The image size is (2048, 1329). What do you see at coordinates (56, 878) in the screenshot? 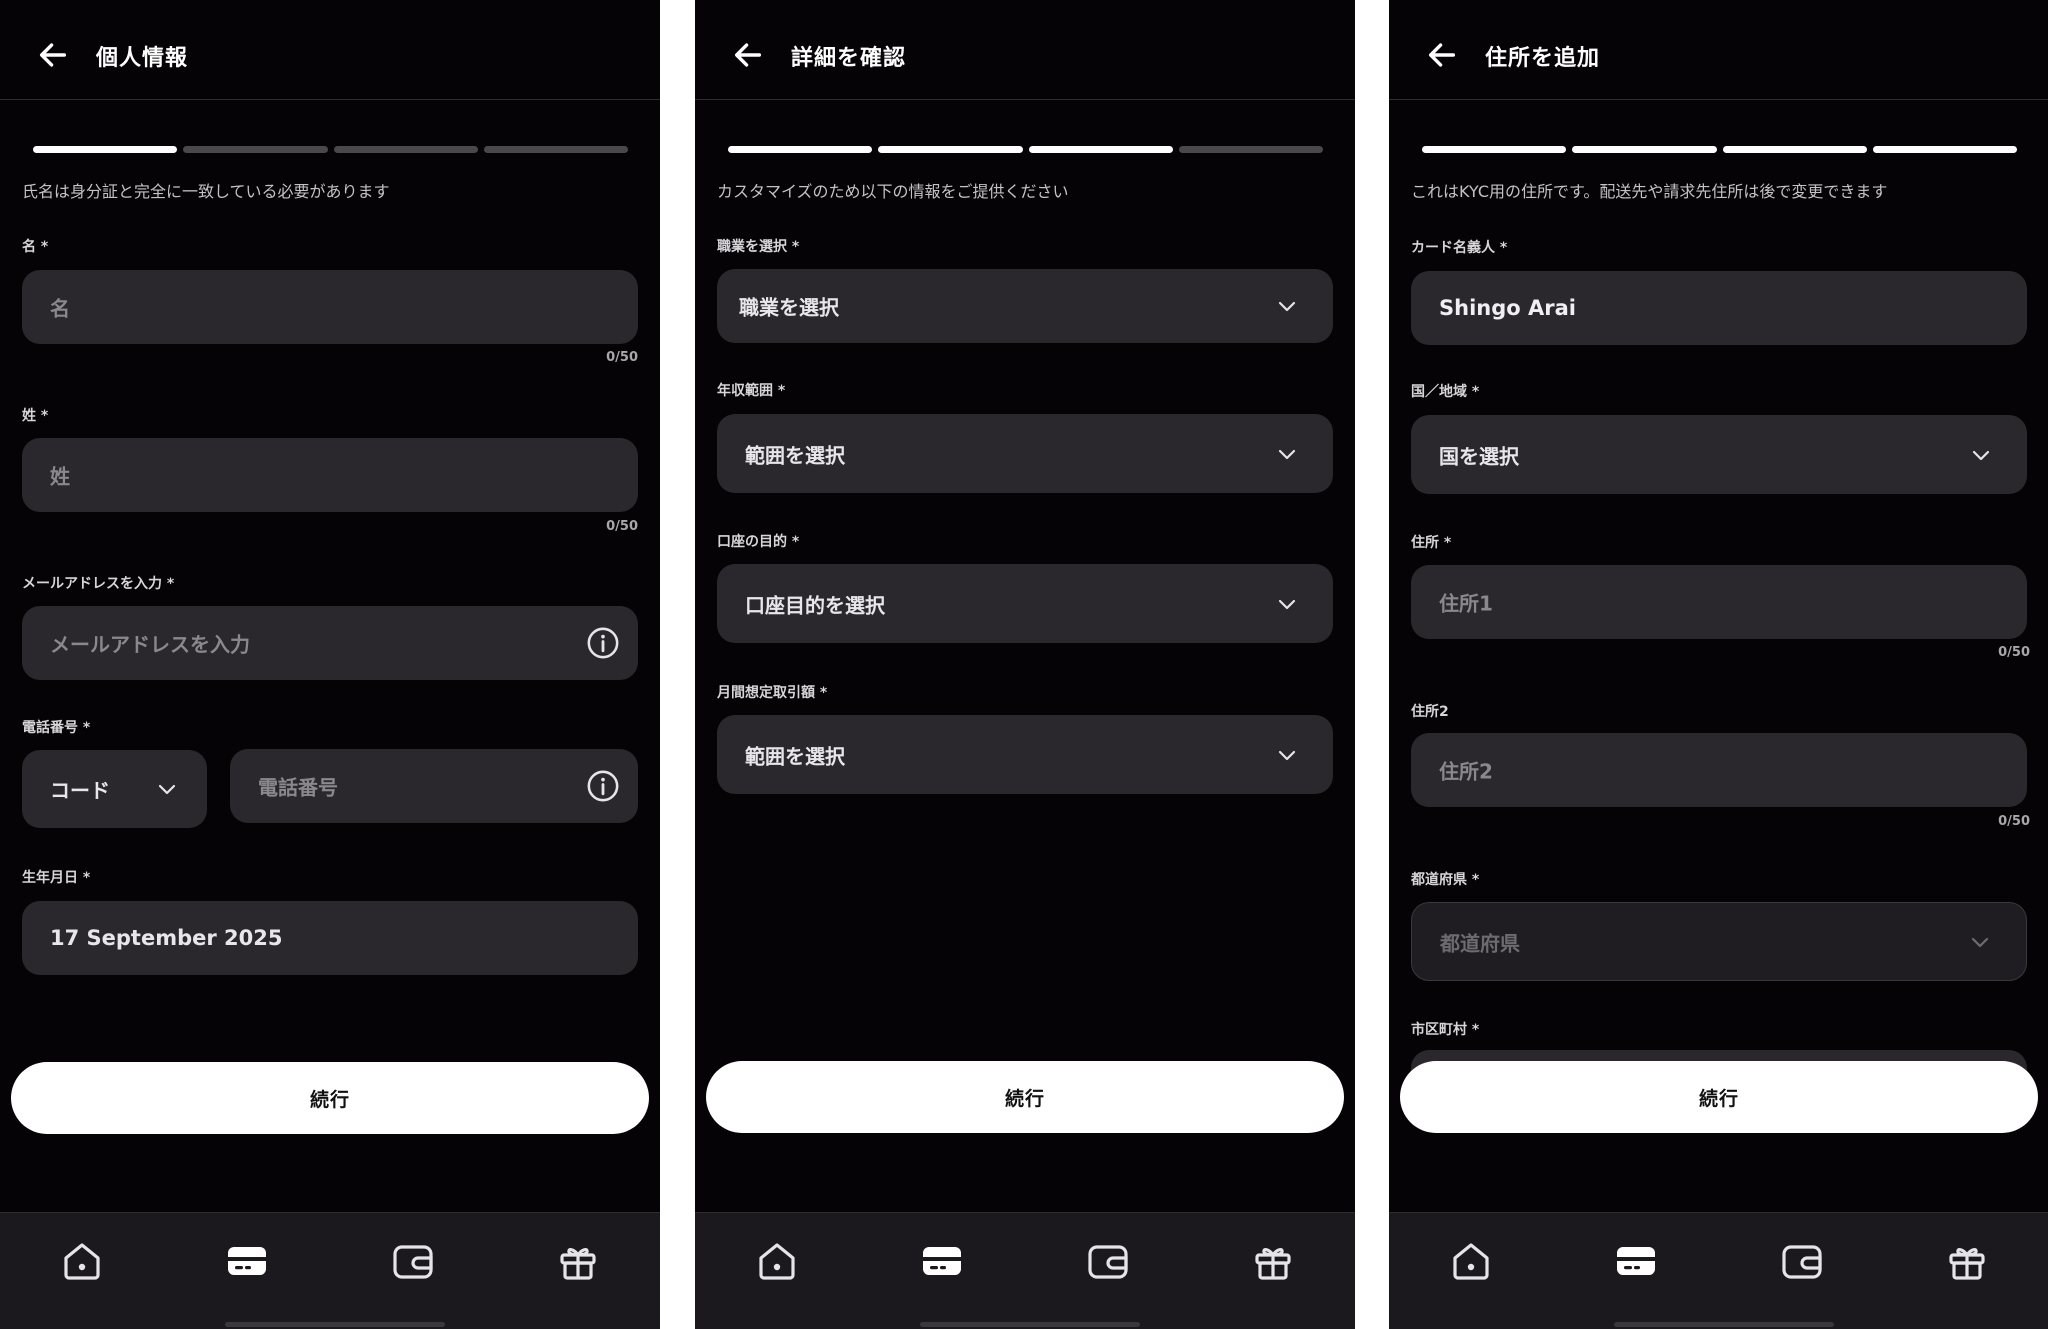
I see `dob-label: 生年月日 *` at bounding box center [56, 878].